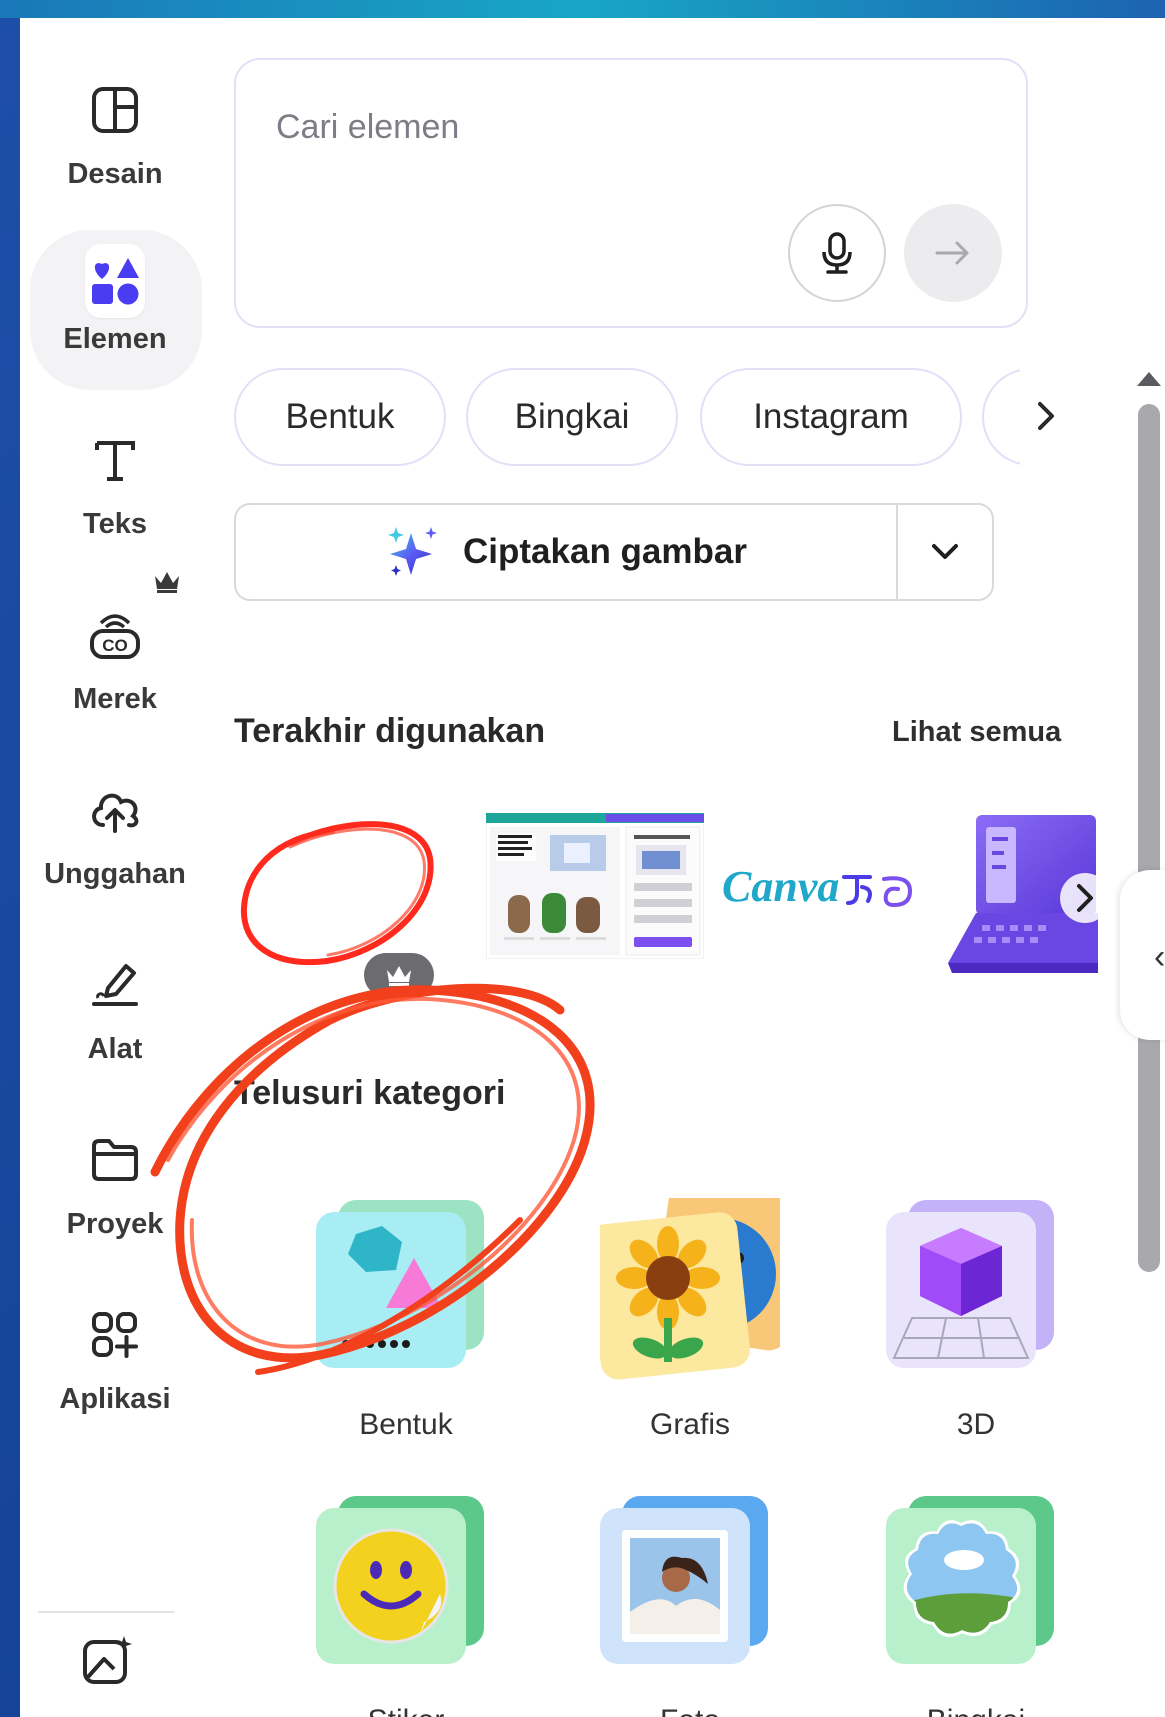  Describe the element at coordinates (976, 1424) in the screenshot. I see `category-label: 3D` at that location.